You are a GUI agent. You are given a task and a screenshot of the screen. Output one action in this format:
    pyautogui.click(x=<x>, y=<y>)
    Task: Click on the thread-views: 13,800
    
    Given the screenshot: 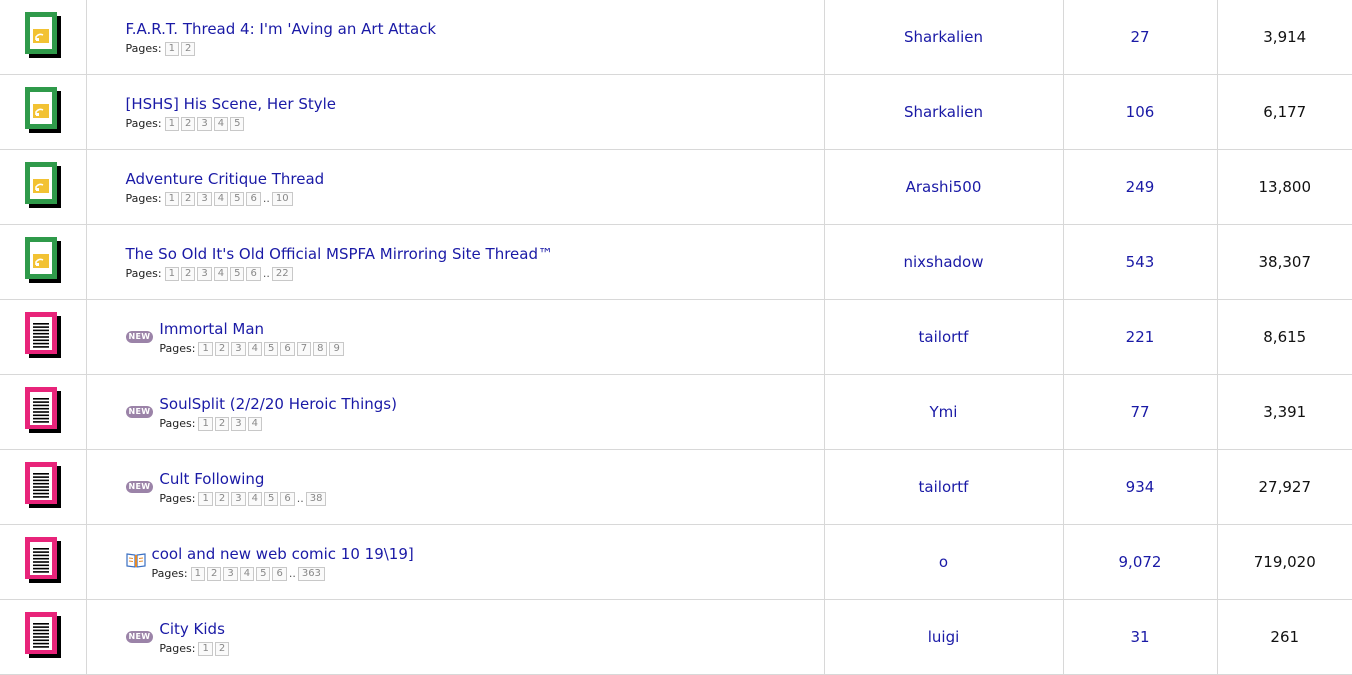 What is the action you would take?
    pyautogui.click(x=1284, y=187)
    